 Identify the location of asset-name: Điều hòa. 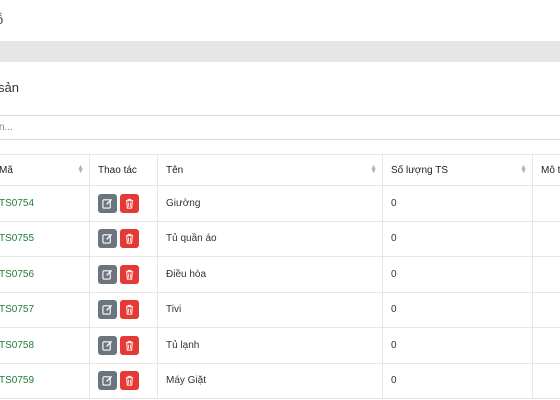
(270, 274).